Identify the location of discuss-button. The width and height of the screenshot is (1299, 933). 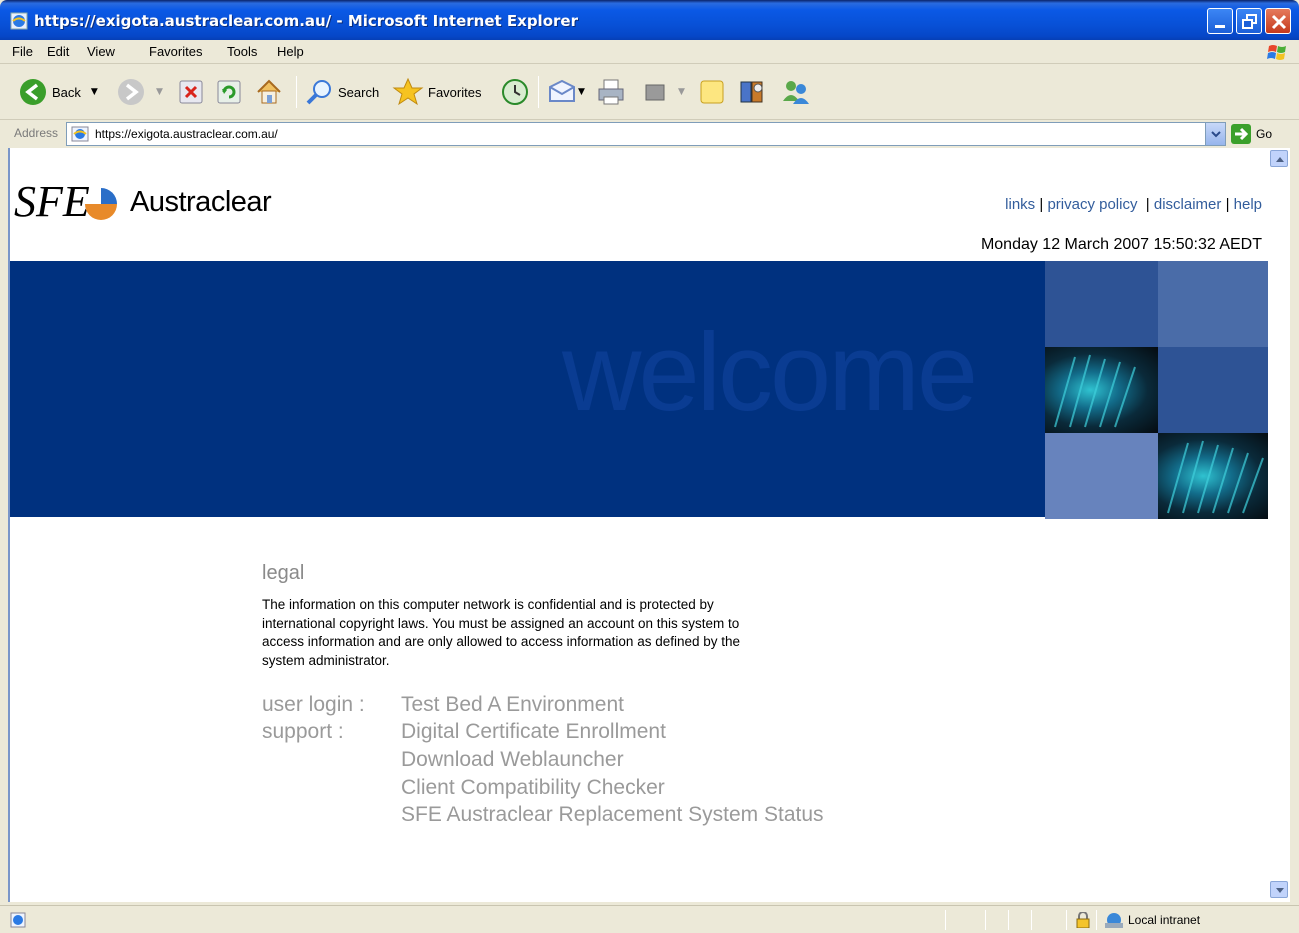
(712, 92).